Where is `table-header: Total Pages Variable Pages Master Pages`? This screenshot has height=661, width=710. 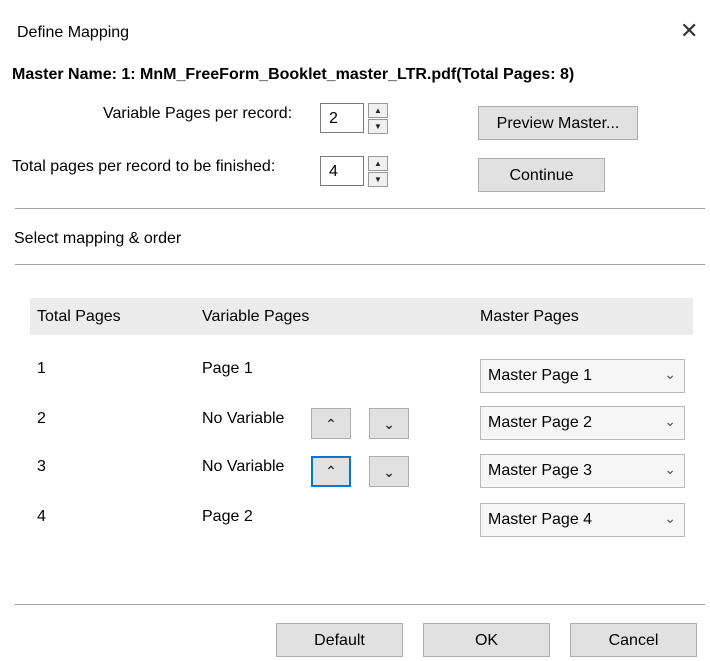
table-header: Total Pages Variable Pages Master Pages is located at coordinates (361, 316).